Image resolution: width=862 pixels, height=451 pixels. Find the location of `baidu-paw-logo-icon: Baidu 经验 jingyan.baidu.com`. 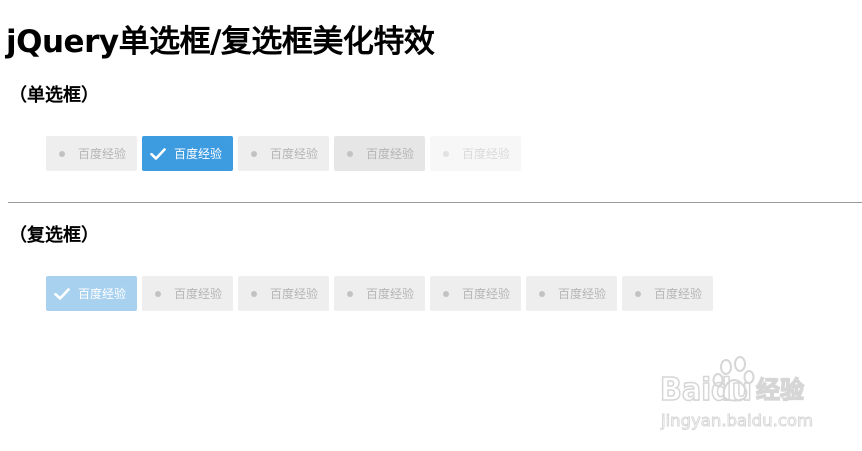

baidu-paw-logo-icon: Baidu 经验 jingyan.baidu.com is located at coordinates (736, 393).